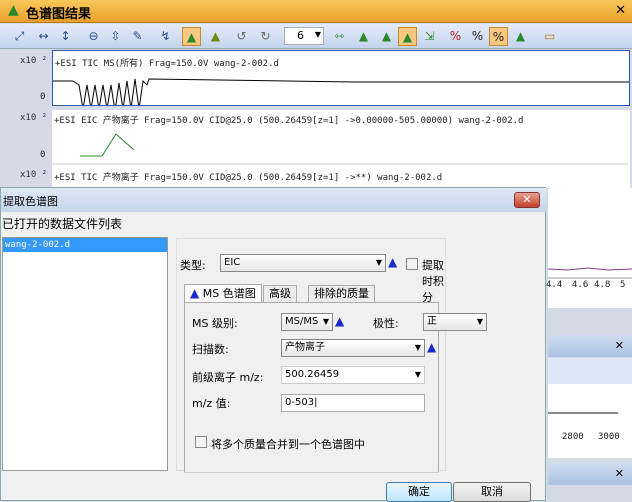 This screenshot has width=632, height=502. I want to click on mz-input: 0-503|, so click(353, 403).